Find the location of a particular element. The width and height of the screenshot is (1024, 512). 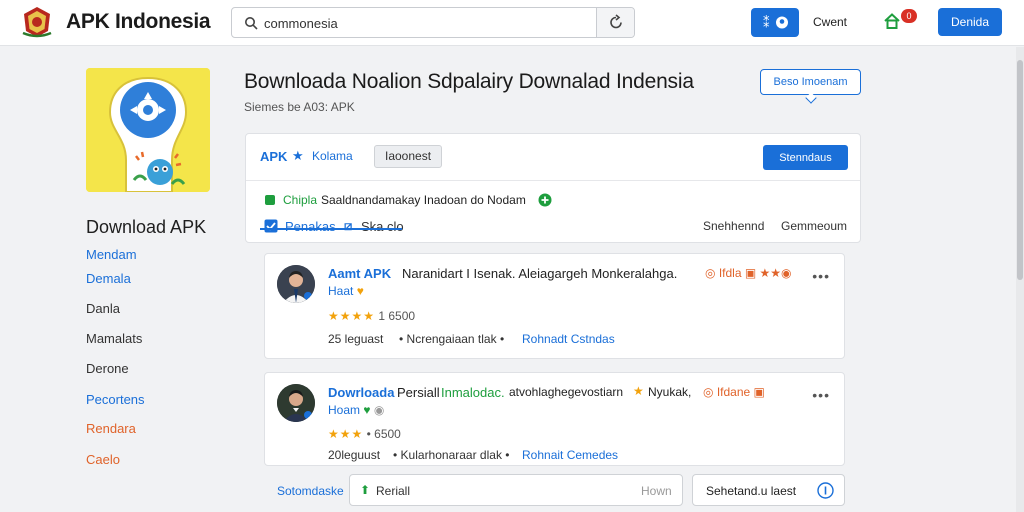

category-pill: Iaoonest is located at coordinates (408, 156).